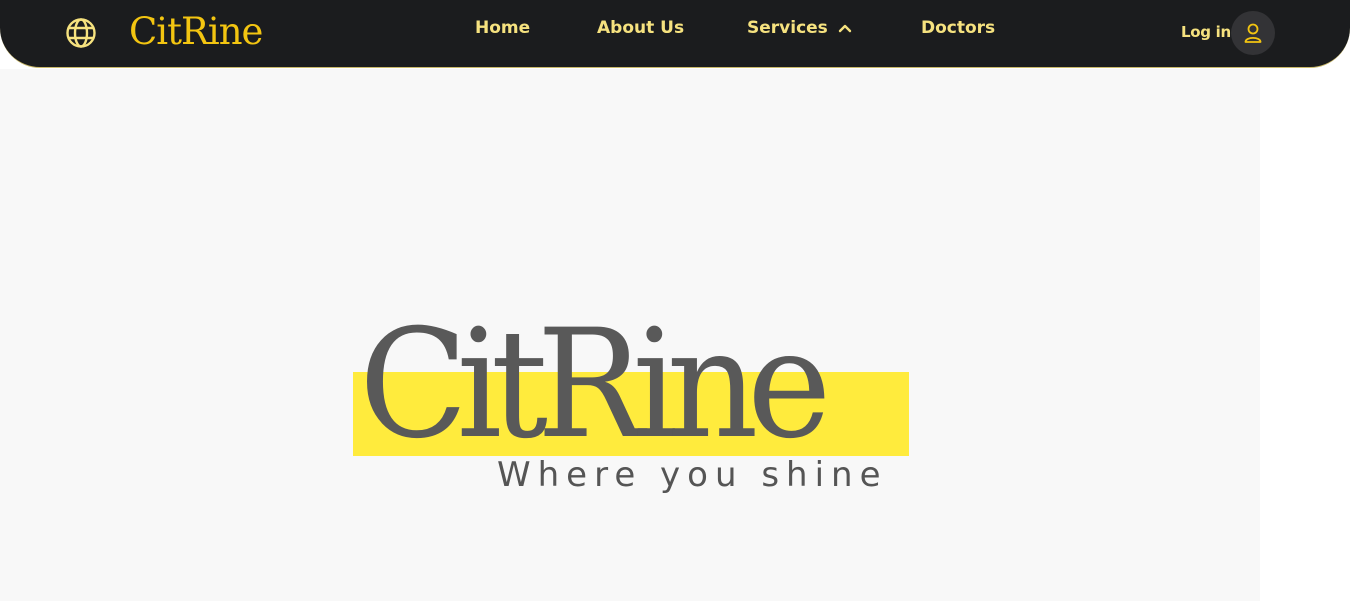 This screenshot has height=601, width=1350. I want to click on hero-logo: CitRine Where you shine, so click(631, 401).